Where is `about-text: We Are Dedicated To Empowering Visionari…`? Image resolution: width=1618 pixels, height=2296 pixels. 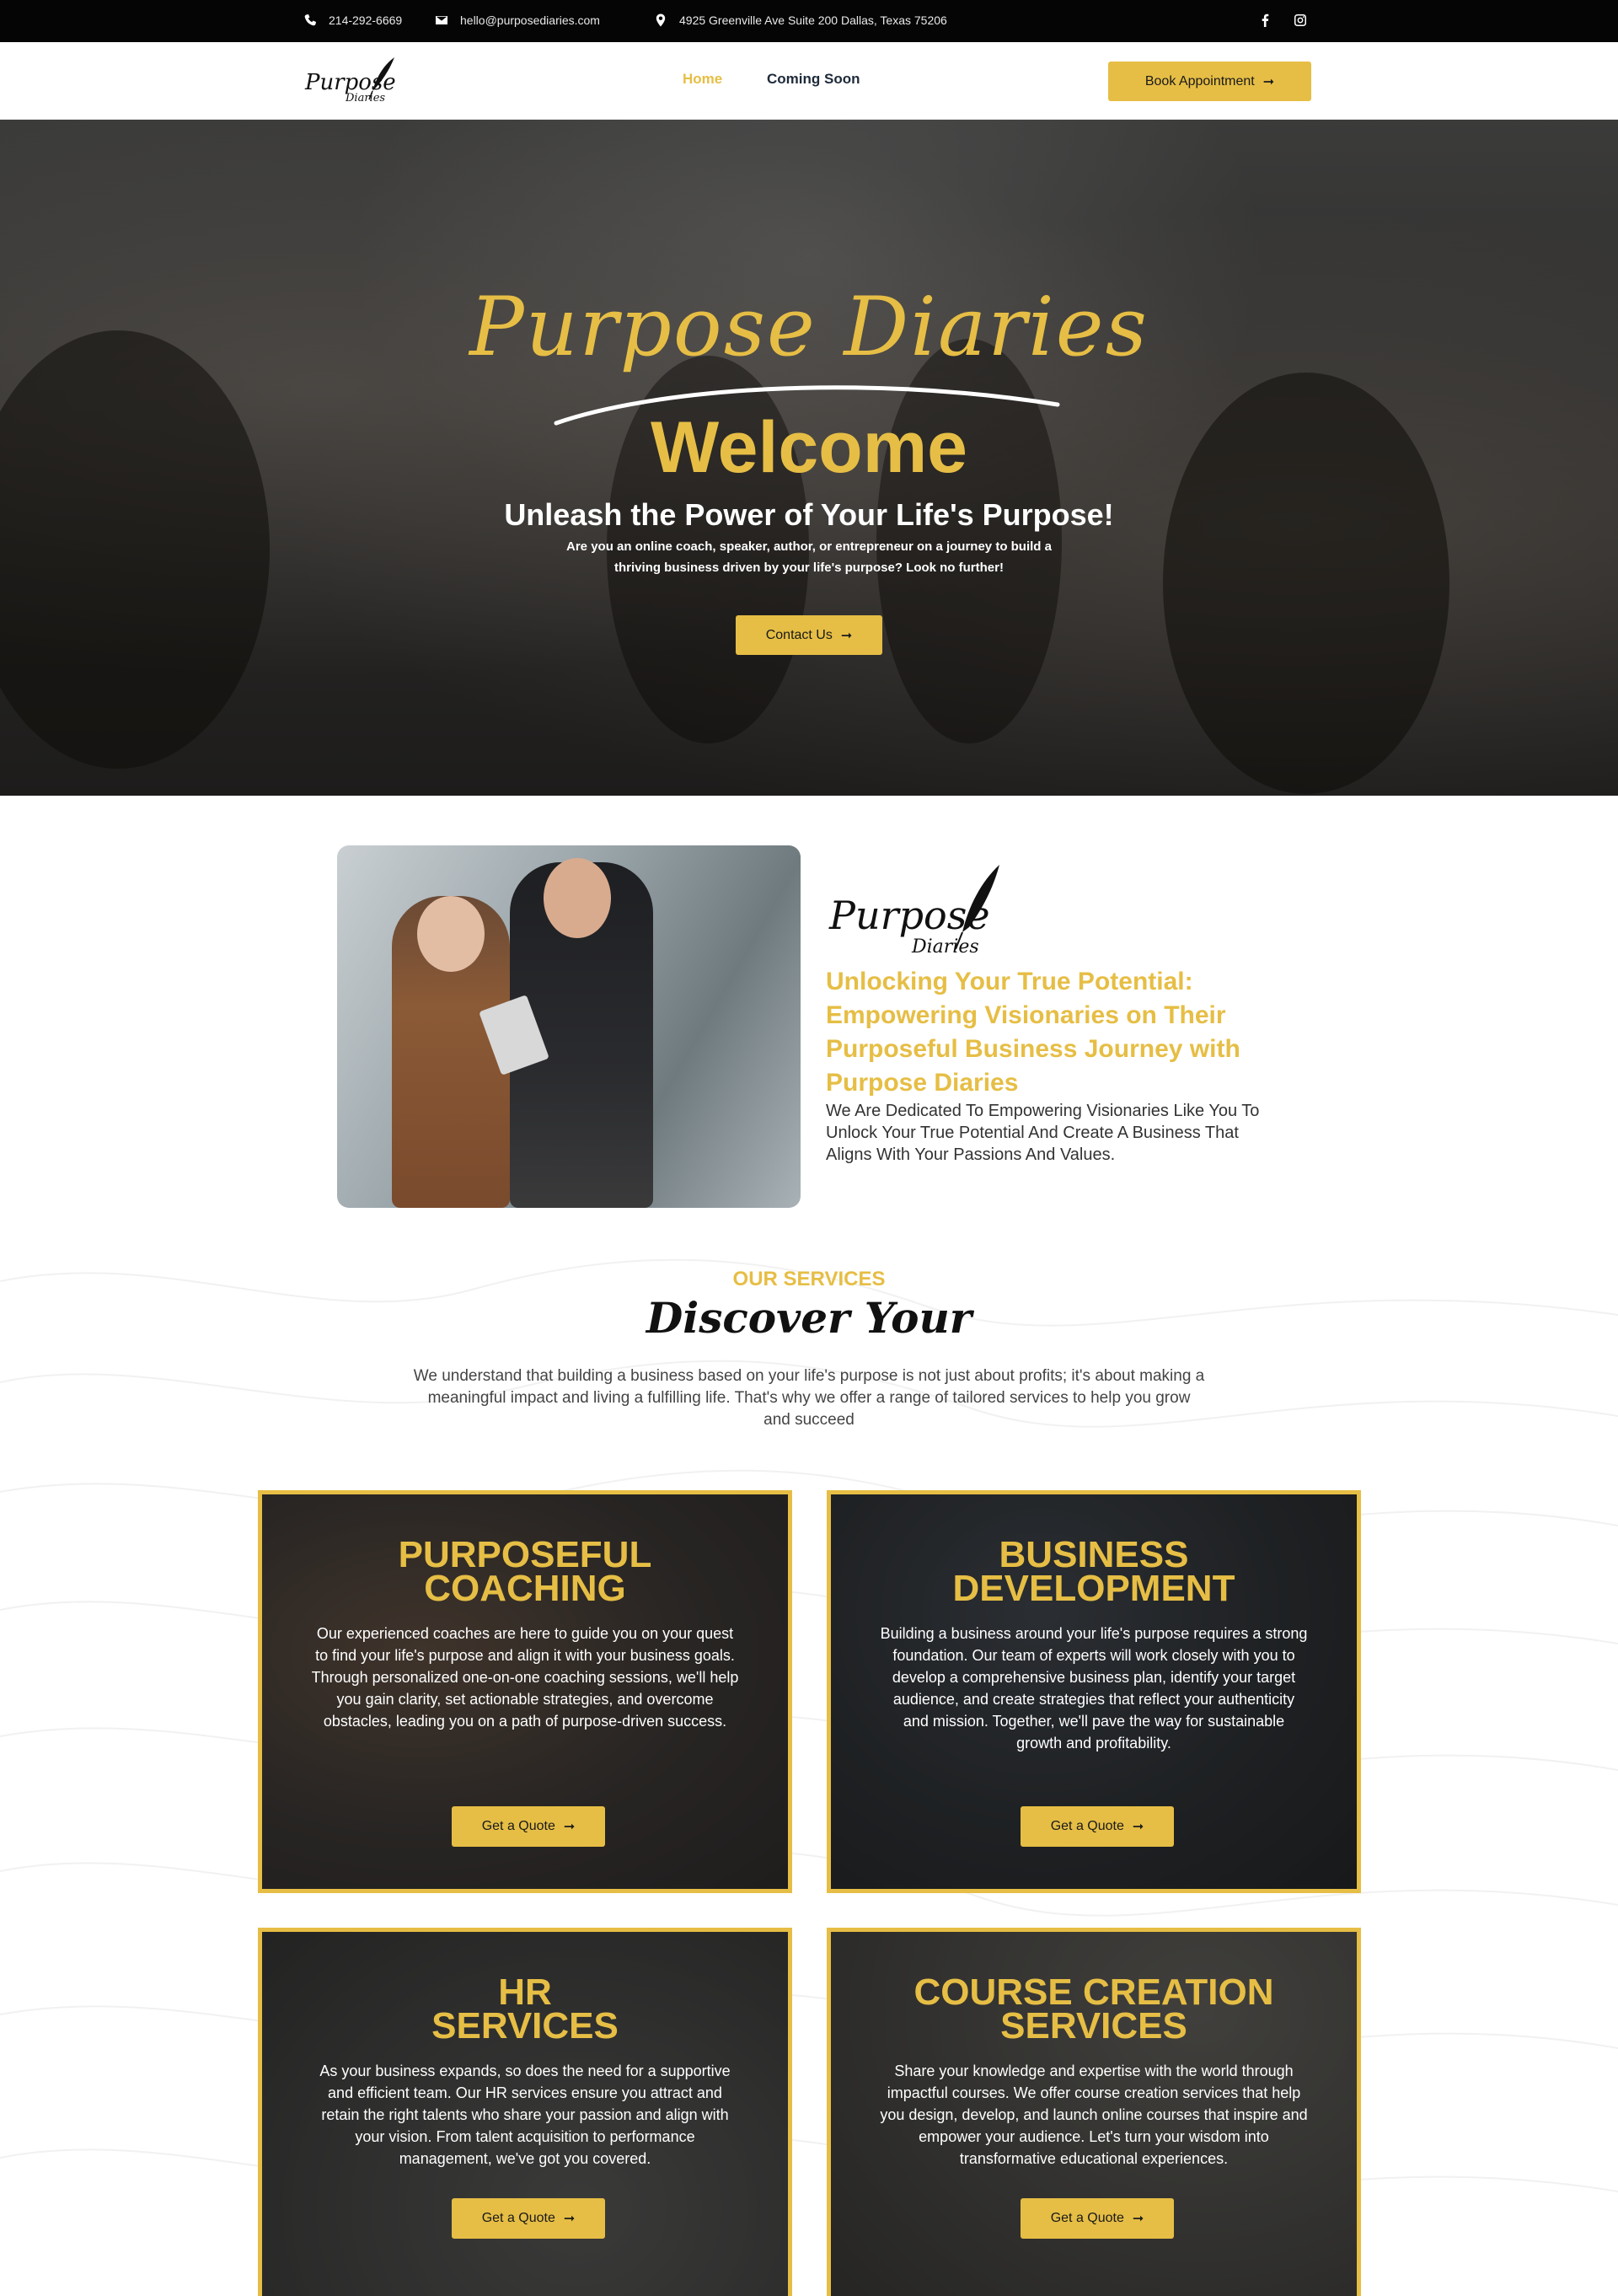
about-text: We Are Dedicated To Empowering Visionari… is located at coordinates (1043, 1133).